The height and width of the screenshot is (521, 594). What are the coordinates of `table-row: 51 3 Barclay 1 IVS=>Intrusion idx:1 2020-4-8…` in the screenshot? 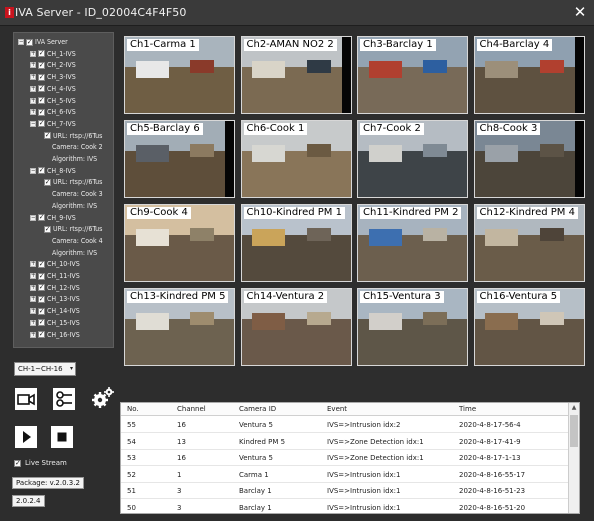 It's located at (345, 491).